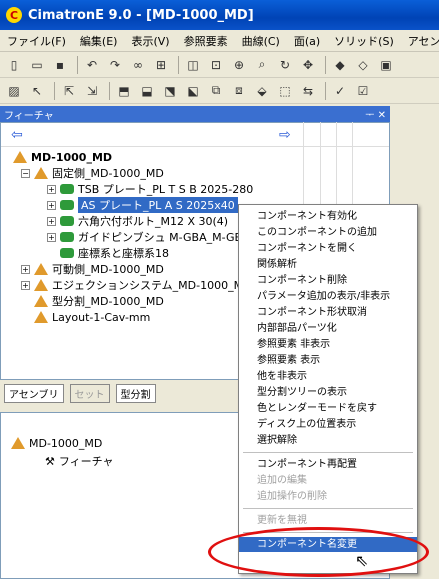 The image size is (439, 579). I want to click on context-menu-item: ディスク上の位置表示, so click(328, 424).